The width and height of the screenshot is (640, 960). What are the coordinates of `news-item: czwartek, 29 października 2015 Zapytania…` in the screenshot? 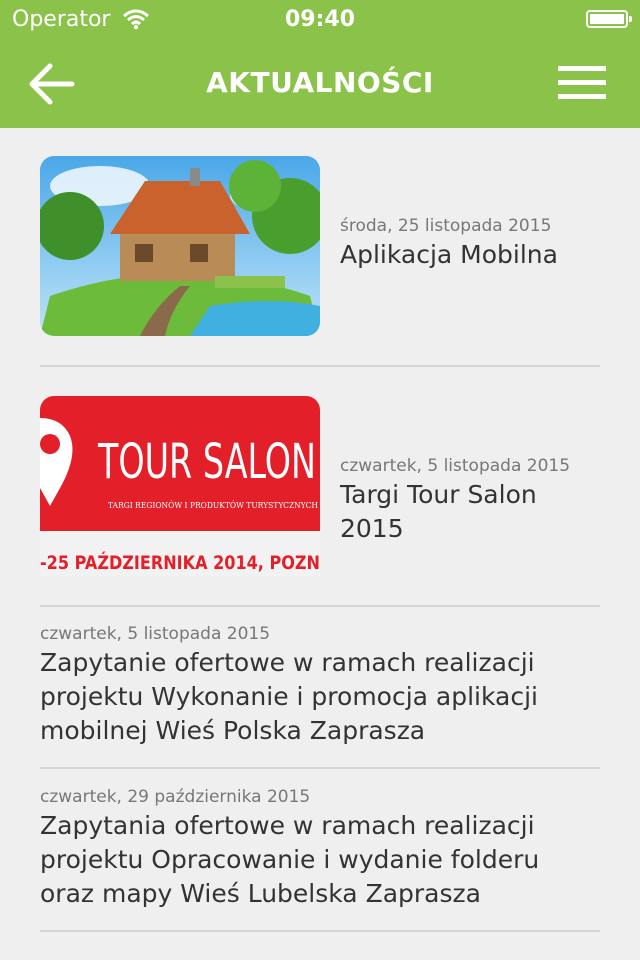 It's located at (320, 849).